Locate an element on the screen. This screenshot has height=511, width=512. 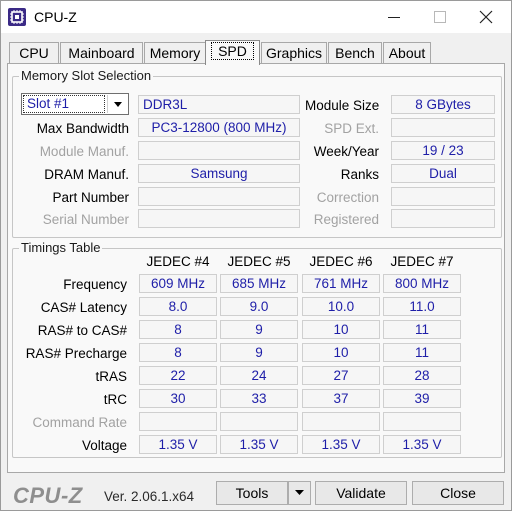
minimize-button is located at coordinates (394, 17).